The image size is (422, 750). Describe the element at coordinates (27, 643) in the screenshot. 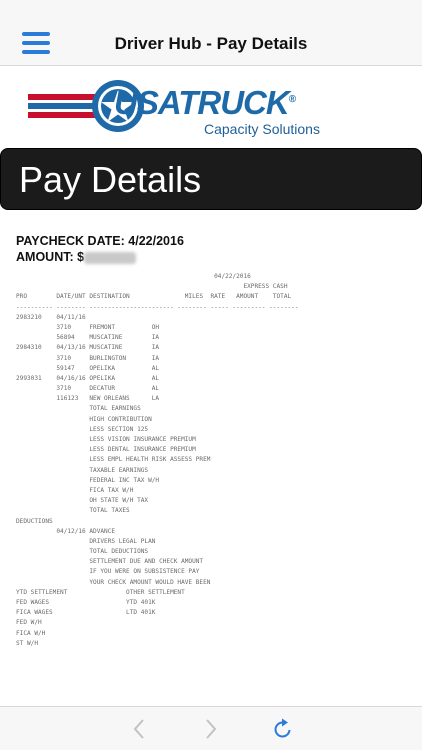

I see `stub-line: ST W/H` at that location.